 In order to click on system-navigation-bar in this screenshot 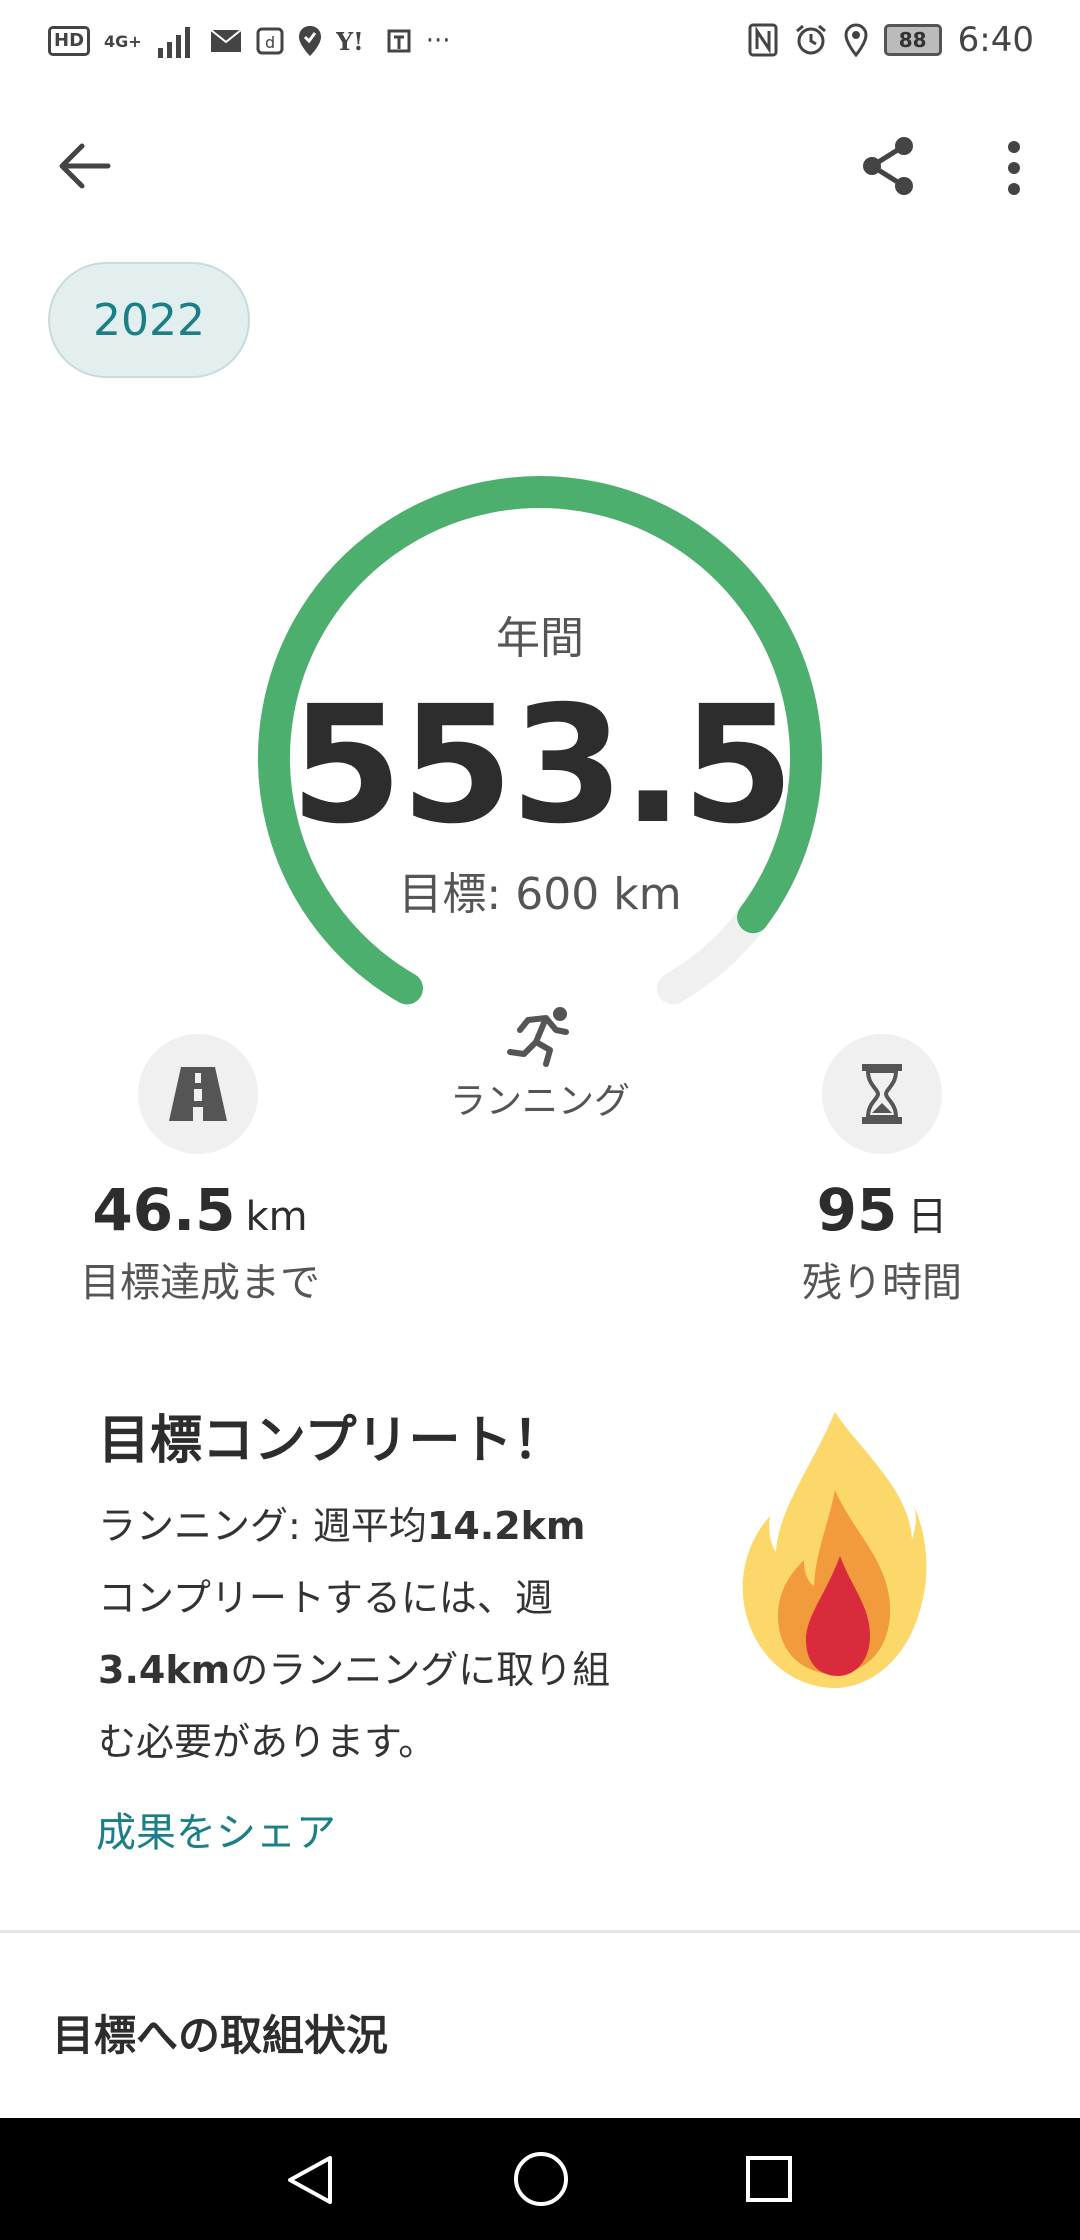, I will do `click(540, 2179)`.